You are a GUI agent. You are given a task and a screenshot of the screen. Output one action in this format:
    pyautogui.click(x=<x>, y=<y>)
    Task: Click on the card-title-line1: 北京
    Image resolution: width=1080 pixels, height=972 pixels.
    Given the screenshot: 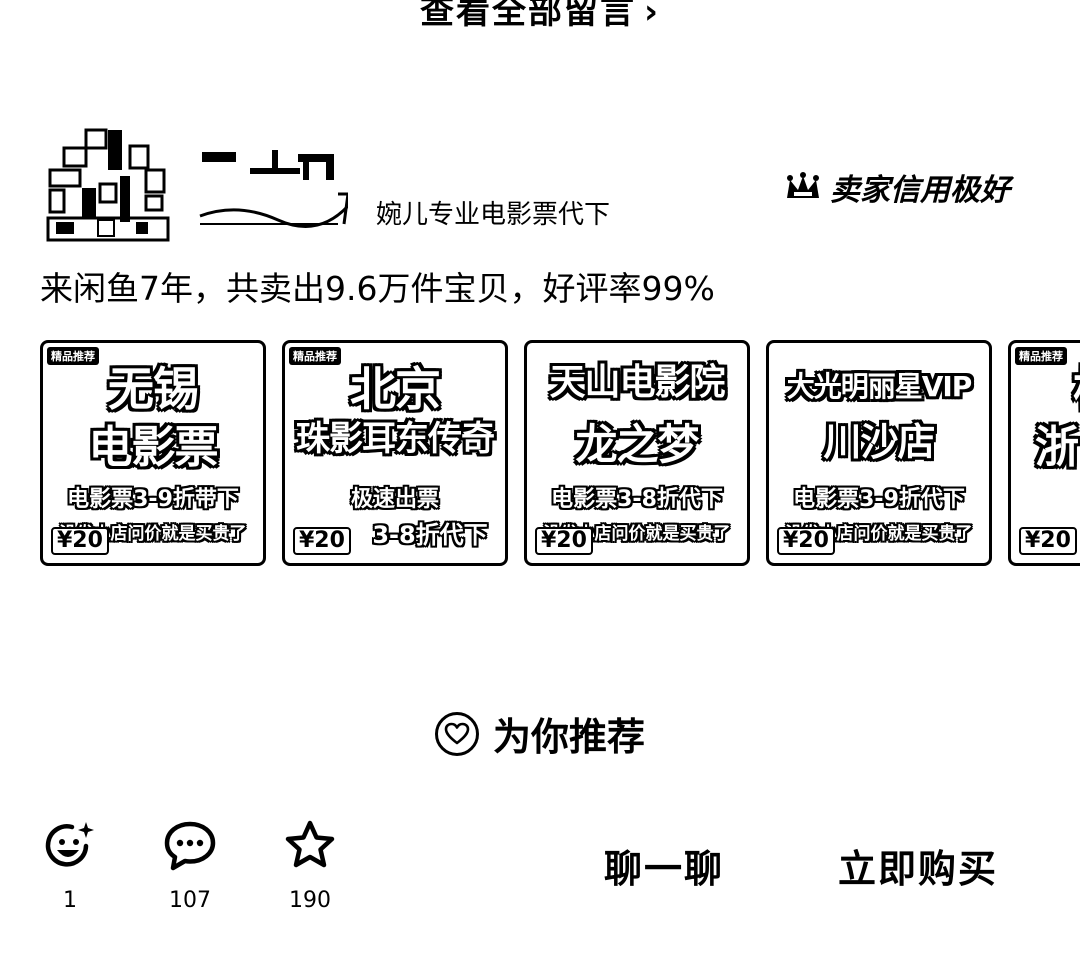 What is the action you would take?
    pyautogui.click(x=395, y=389)
    